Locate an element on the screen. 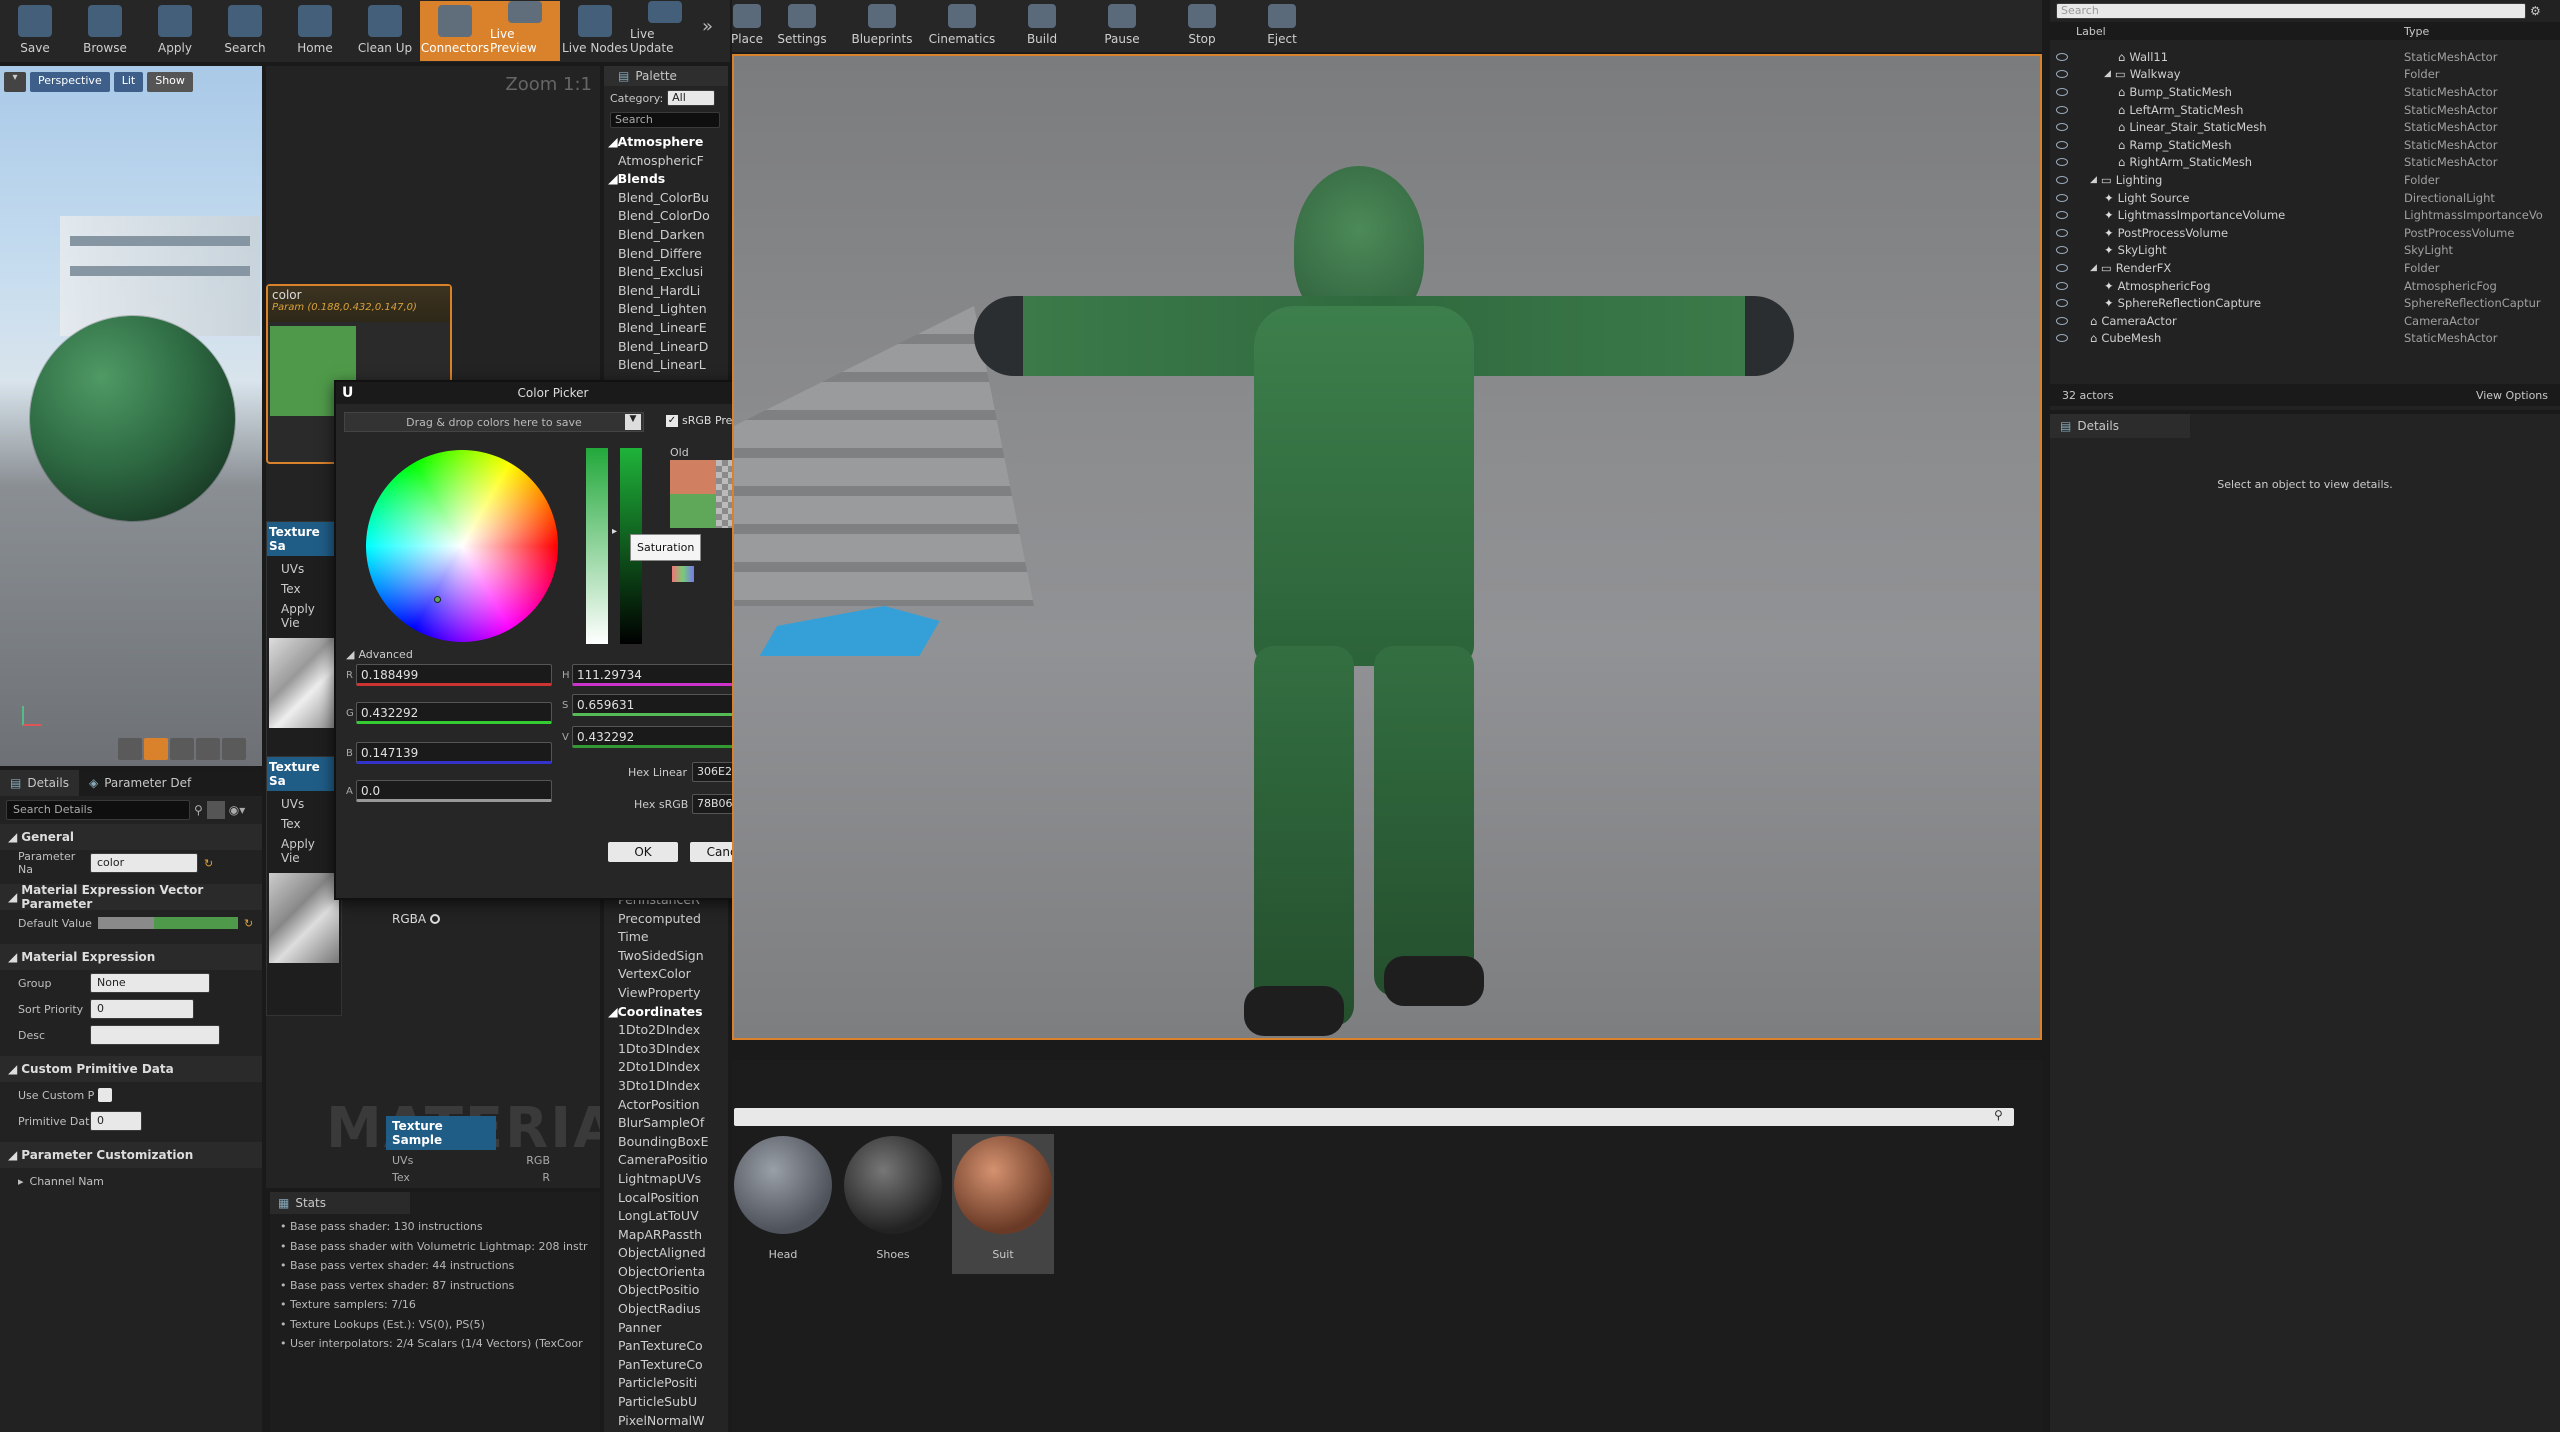  eye-options-icon: ◉▾ is located at coordinates (237, 810).